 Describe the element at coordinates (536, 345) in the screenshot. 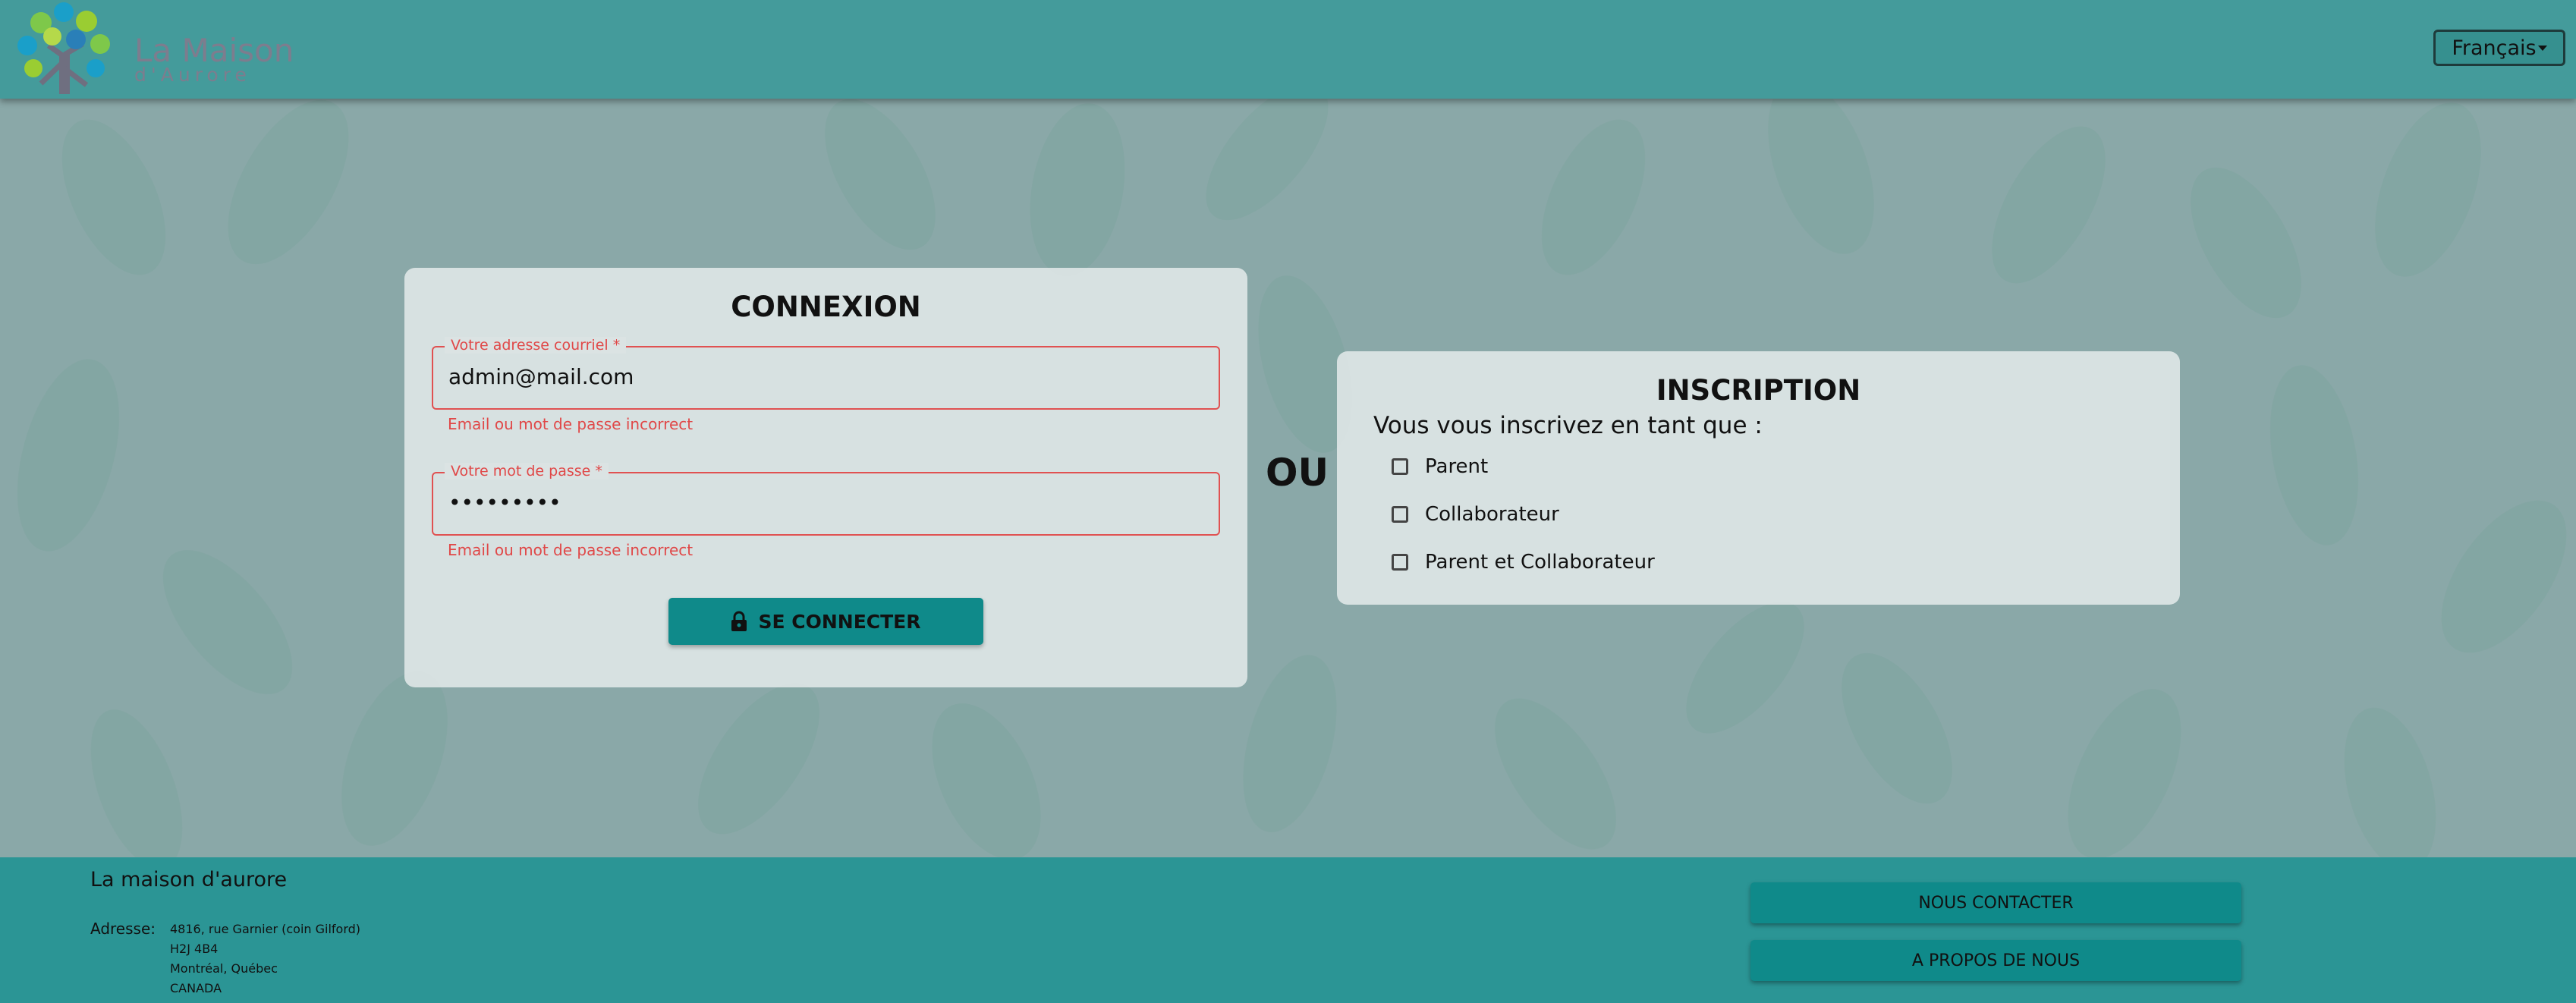

I see `email-field-label: Votre adresse courriel *` at that location.